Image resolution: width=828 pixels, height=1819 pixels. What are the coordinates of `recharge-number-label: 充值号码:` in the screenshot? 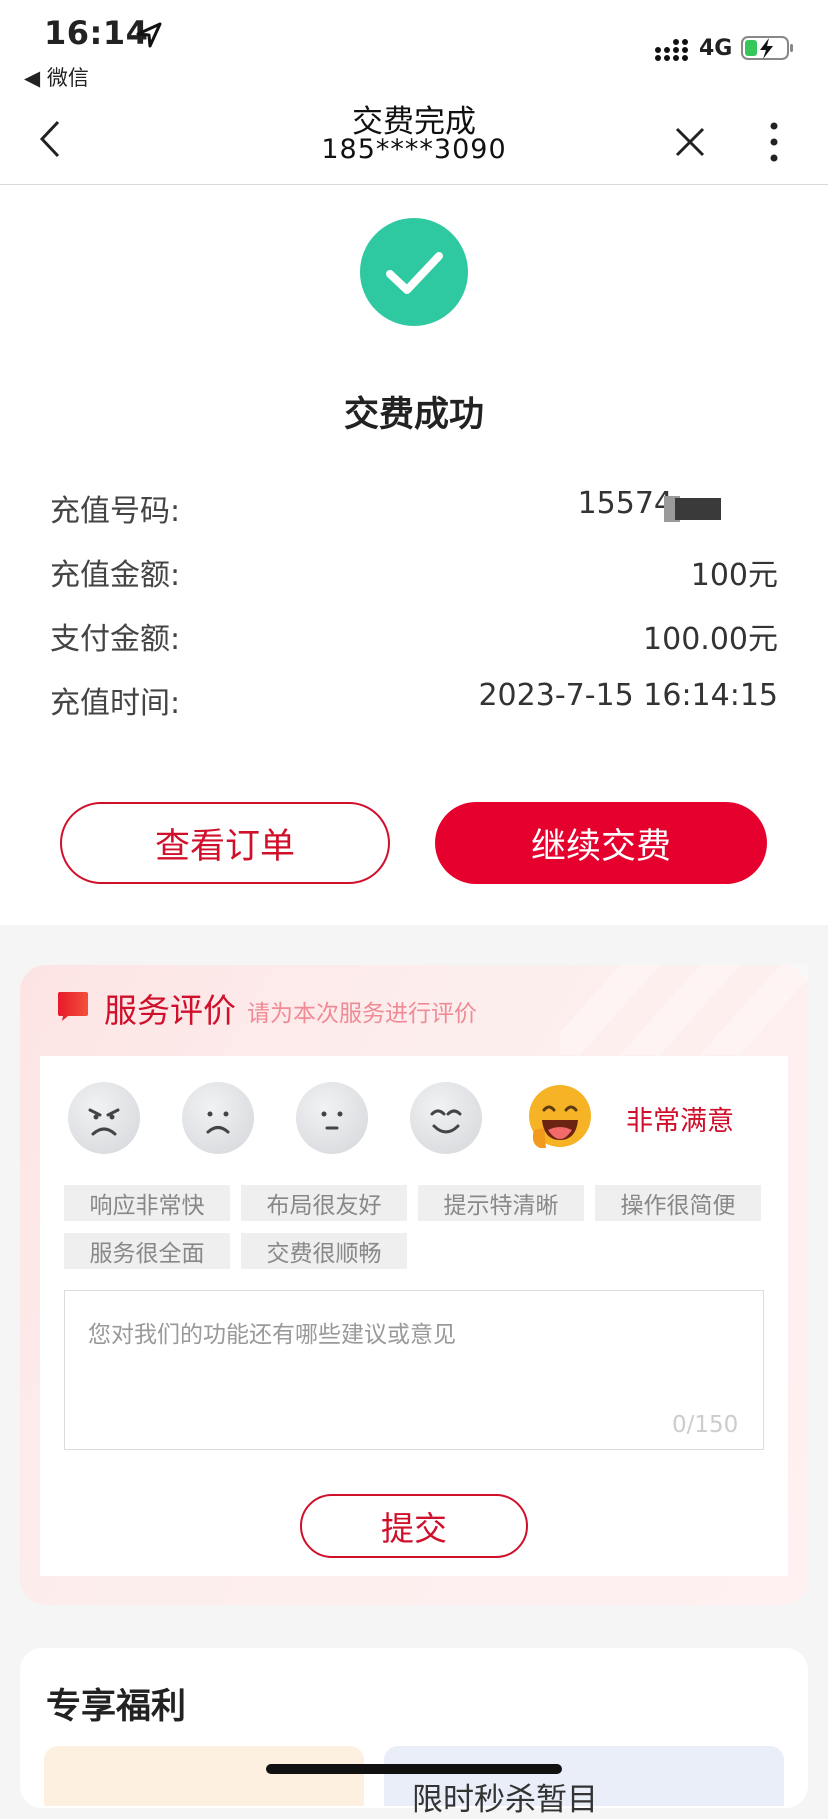 It's located at (115, 511).